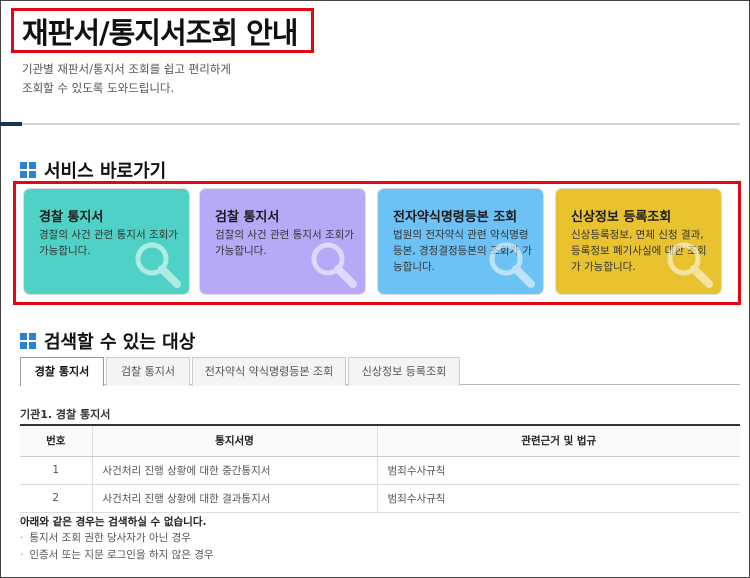  I want to click on card-title: 경찰 통지서, so click(71, 217).